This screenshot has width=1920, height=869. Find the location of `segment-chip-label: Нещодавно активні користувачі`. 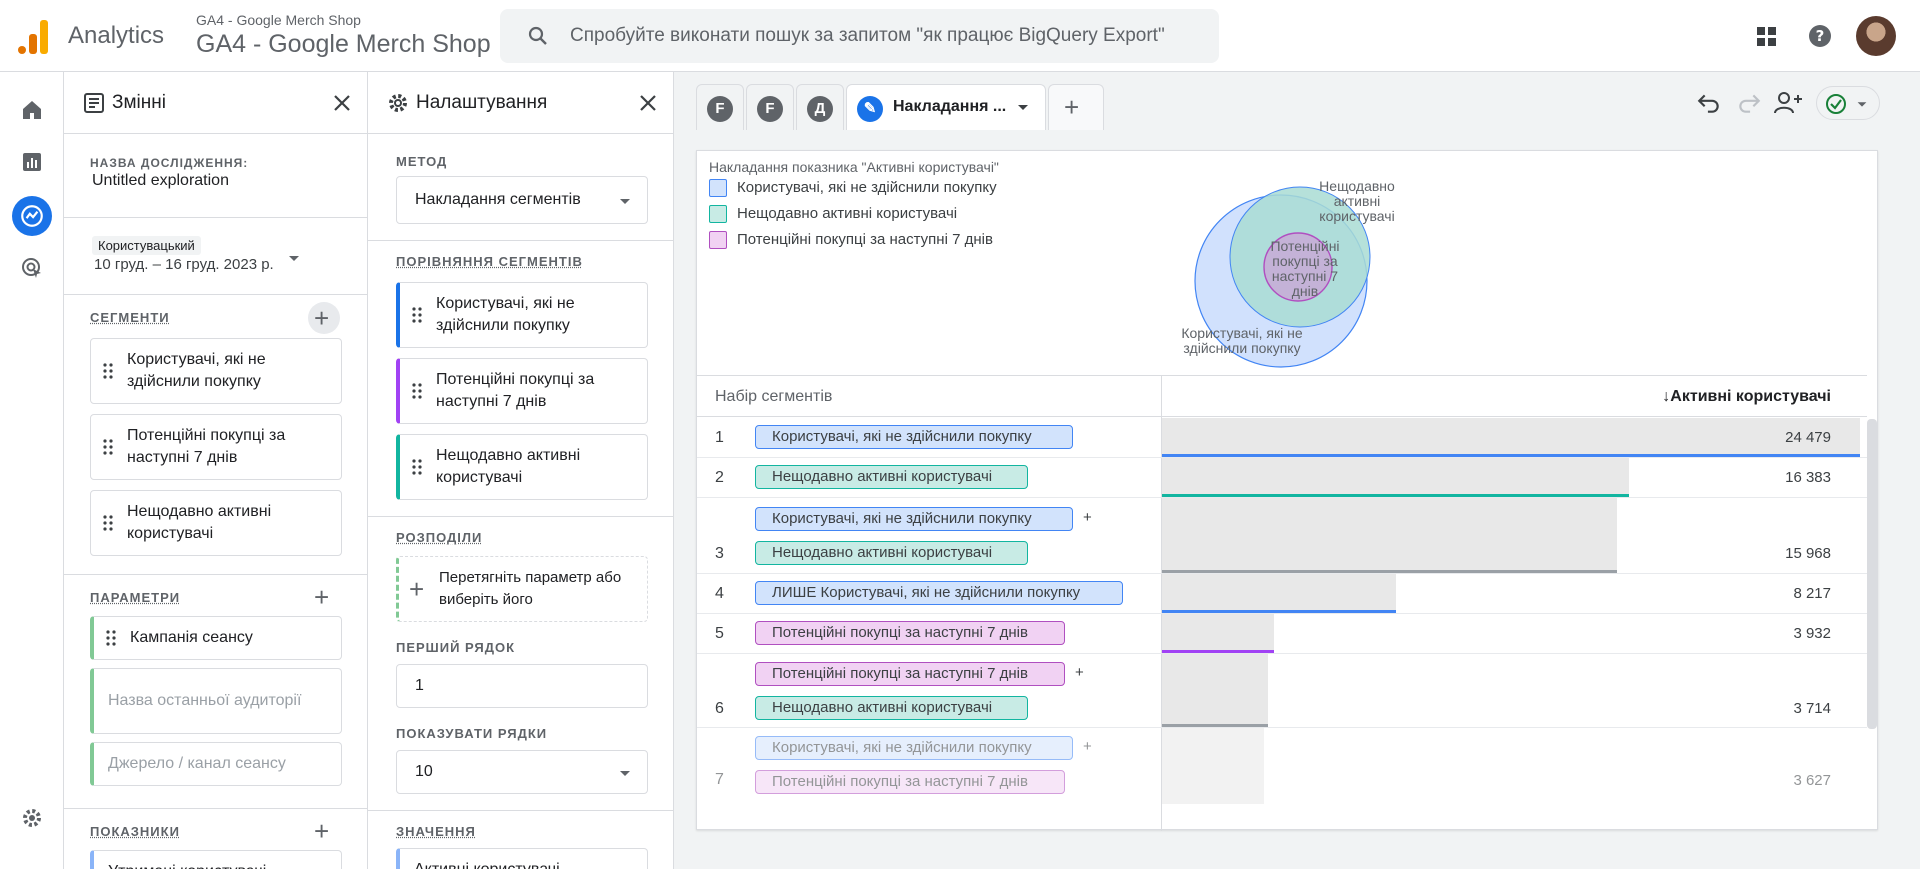

segment-chip-label: Нещодавно активні користувачі is located at coordinates (199, 522).